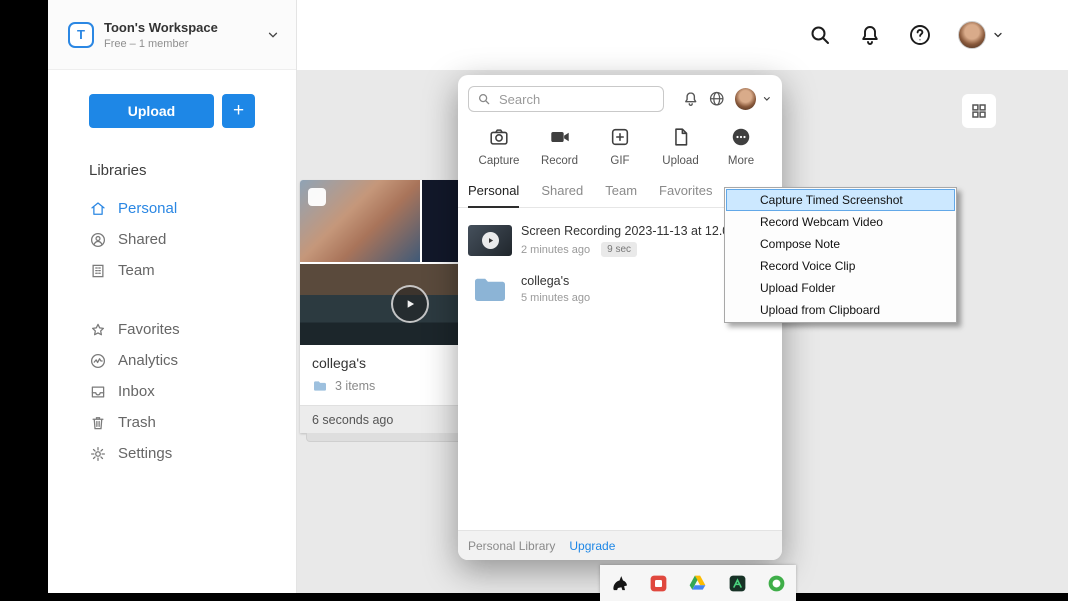  I want to click on account-menu, so click(981, 35).